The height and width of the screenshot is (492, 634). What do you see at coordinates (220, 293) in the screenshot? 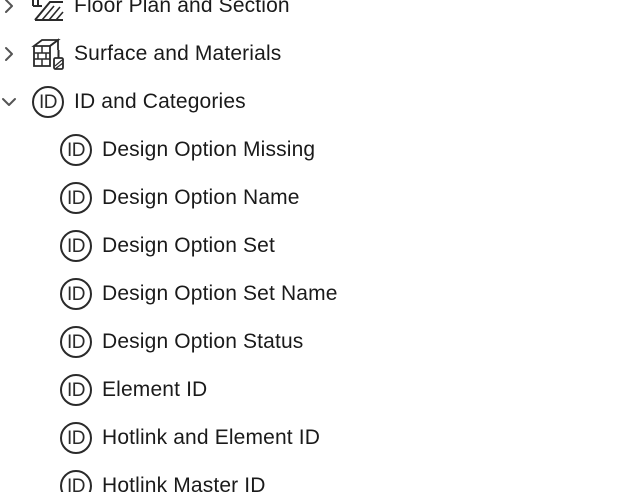
I see `tree-item-label: Design Option Set Name` at bounding box center [220, 293].